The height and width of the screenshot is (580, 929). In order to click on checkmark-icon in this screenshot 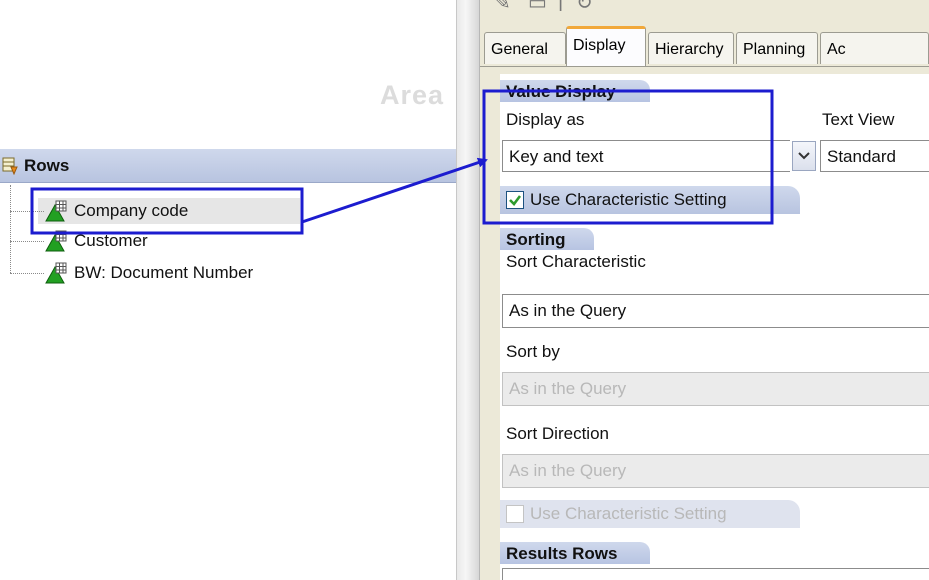, I will do `click(515, 200)`.